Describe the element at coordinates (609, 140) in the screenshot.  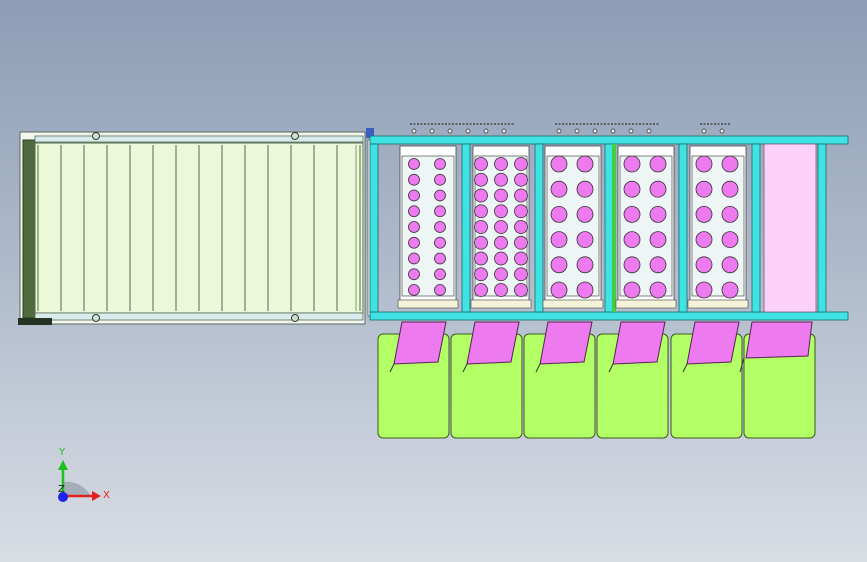
I see `frame-top-beam` at that location.